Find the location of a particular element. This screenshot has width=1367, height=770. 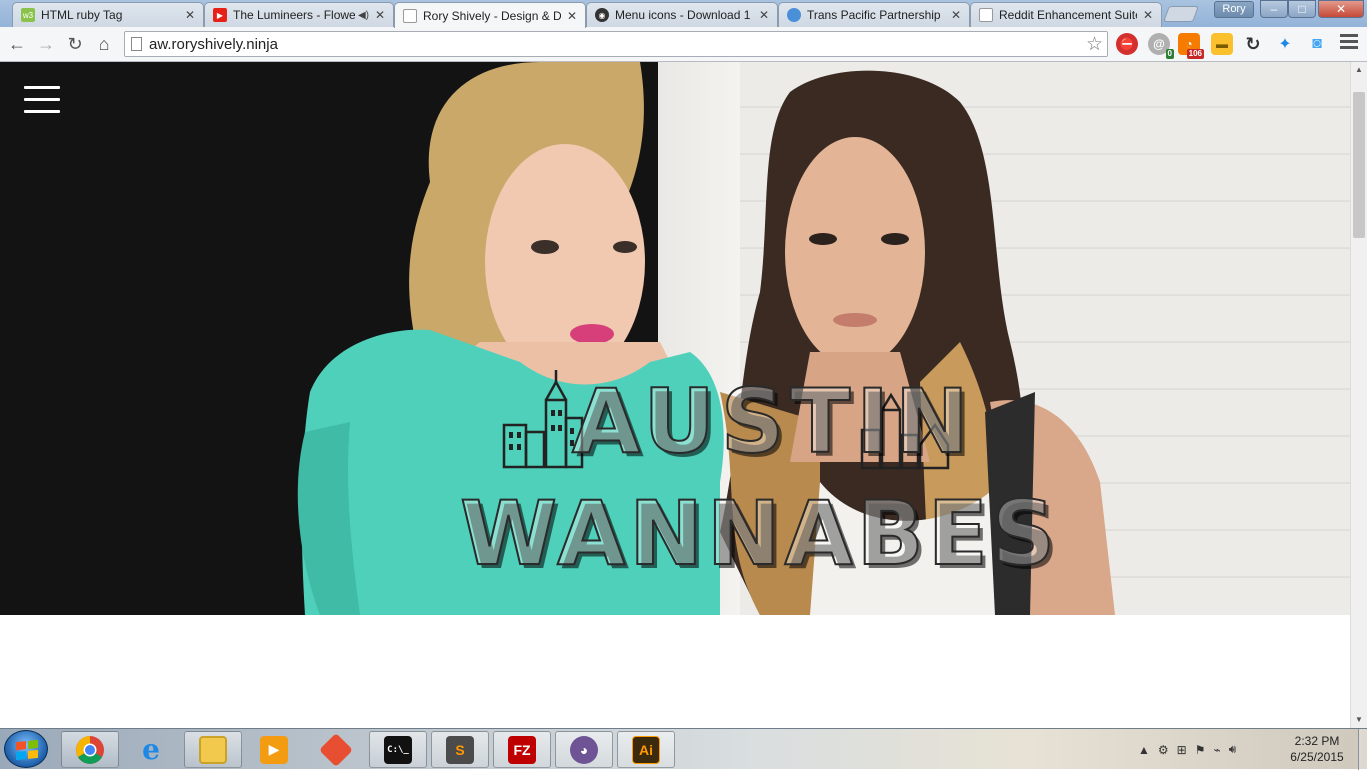

w3schools-icon: w3 is located at coordinates (28, 15).